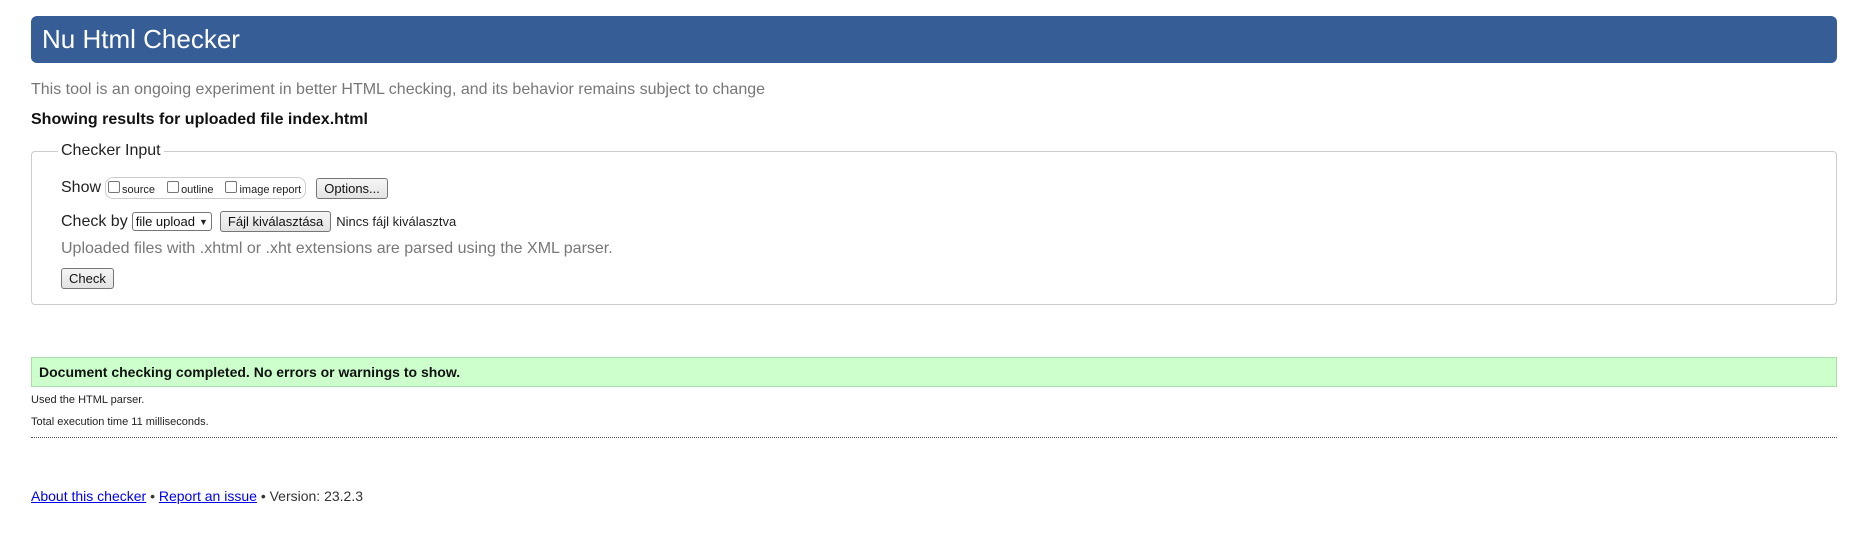  What do you see at coordinates (120, 422) in the screenshot?
I see `execution-time: Total execution time 11 milliseconds.` at bounding box center [120, 422].